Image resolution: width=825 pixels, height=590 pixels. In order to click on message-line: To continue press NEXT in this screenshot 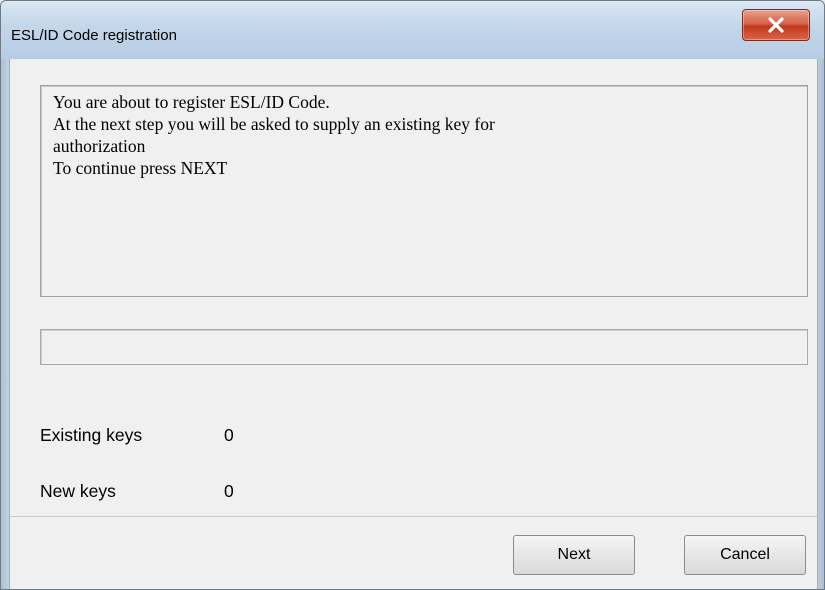, I will do `click(140, 168)`.